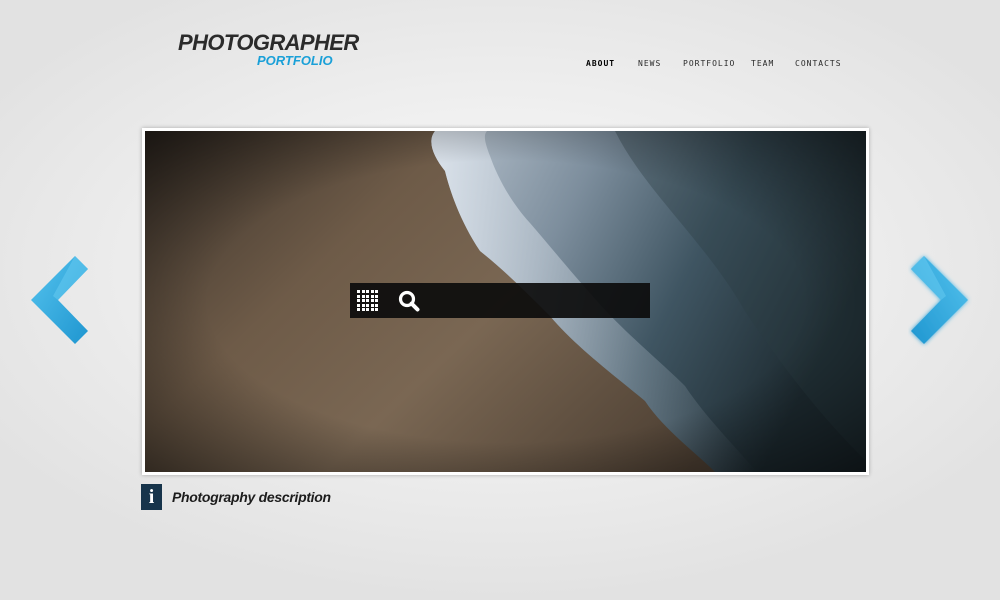  What do you see at coordinates (151, 497) in the screenshot?
I see `info-icon: i` at bounding box center [151, 497].